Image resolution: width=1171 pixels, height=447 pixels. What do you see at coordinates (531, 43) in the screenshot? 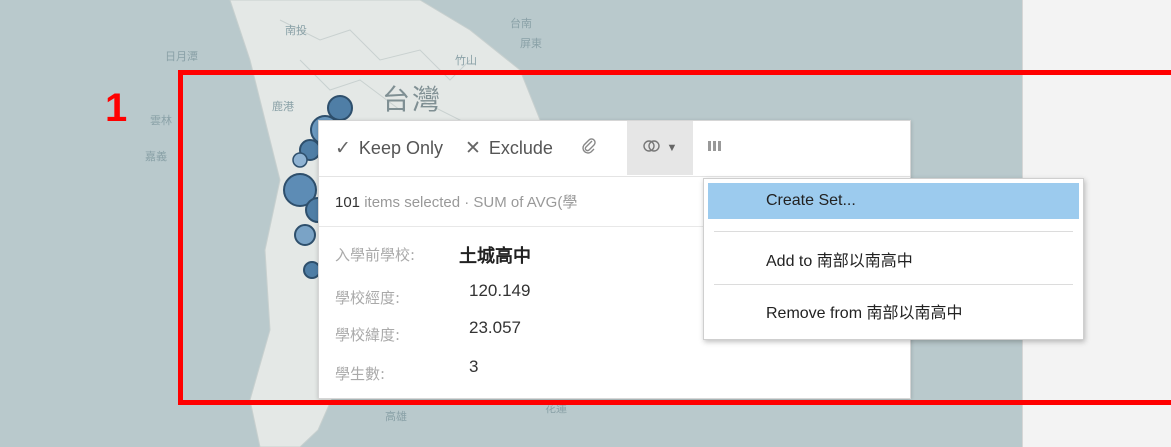
I see `map-place-label: 屏東` at bounding box center [531, 43].